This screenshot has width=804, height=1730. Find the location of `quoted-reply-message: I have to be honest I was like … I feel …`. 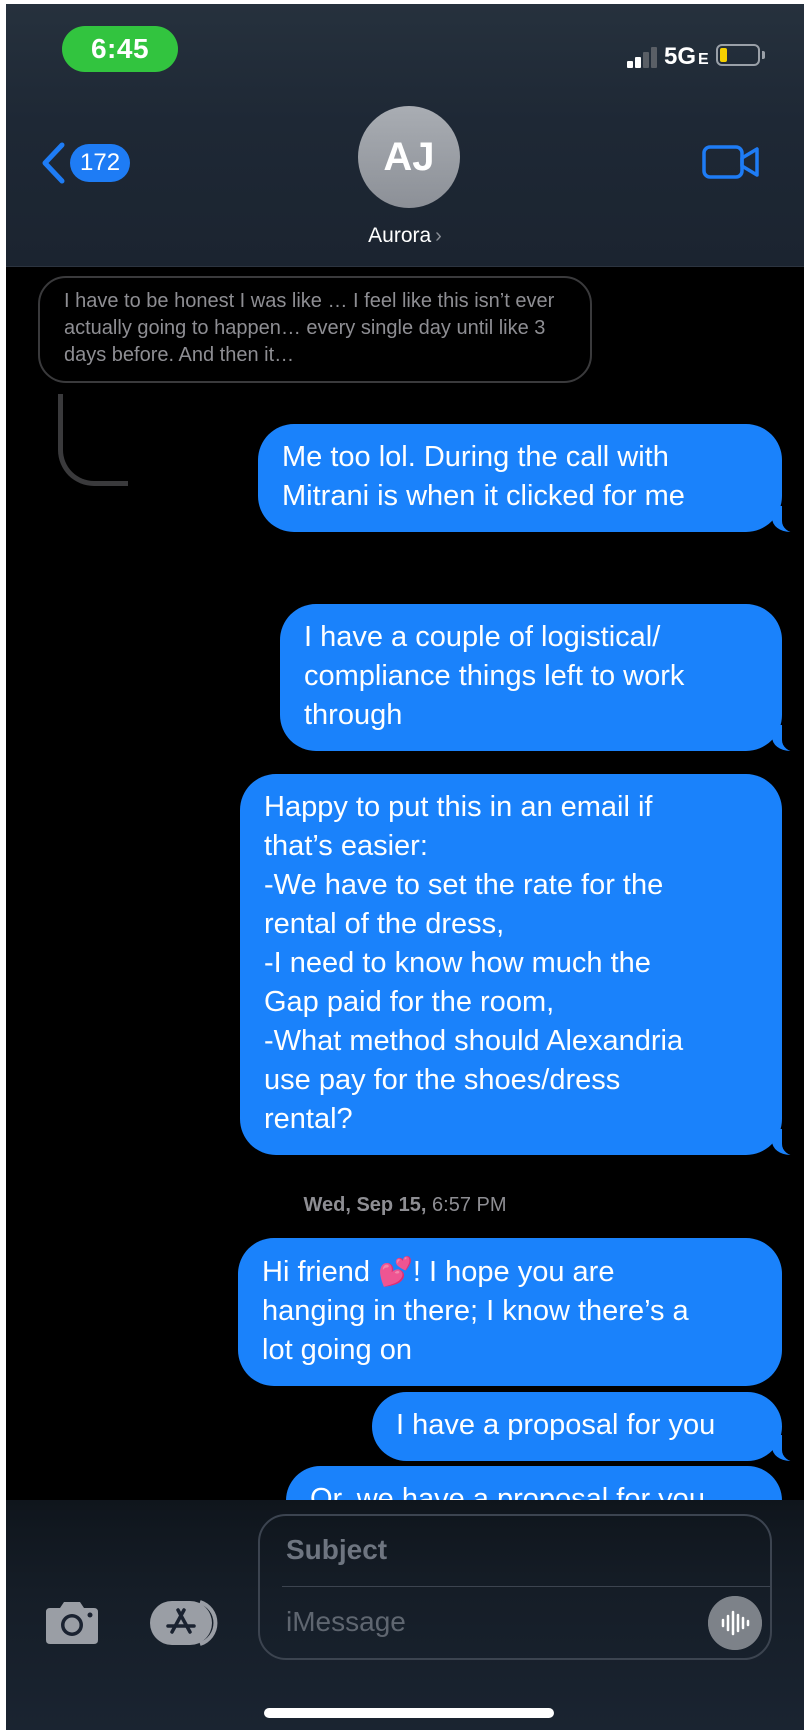

quoted-reply-message: I have to be honest I was like … I feel … is located at coordinates (315, 329).